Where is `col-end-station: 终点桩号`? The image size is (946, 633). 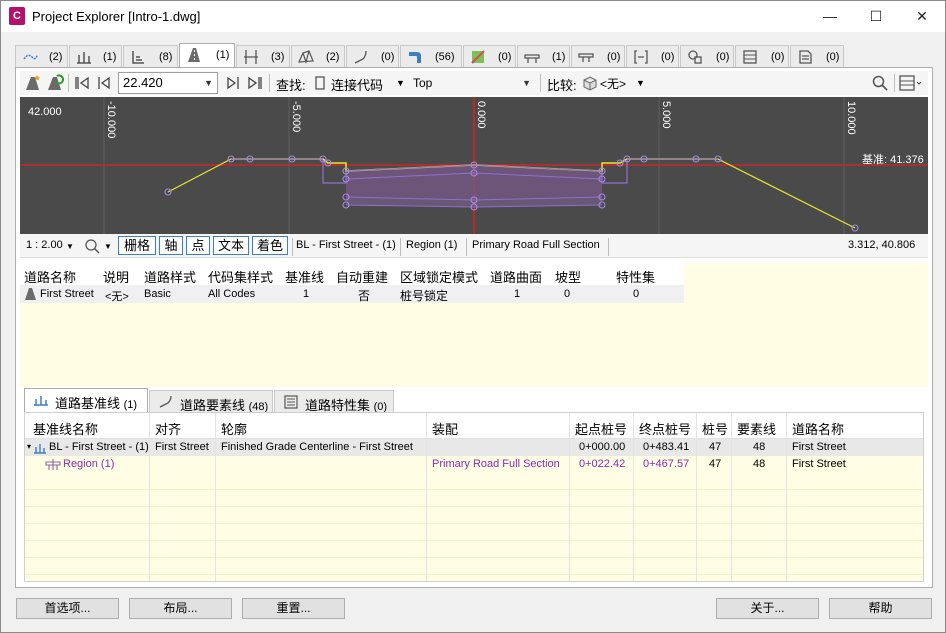
col-end-station: 终点桩号 is located at coordinates (665, 428).